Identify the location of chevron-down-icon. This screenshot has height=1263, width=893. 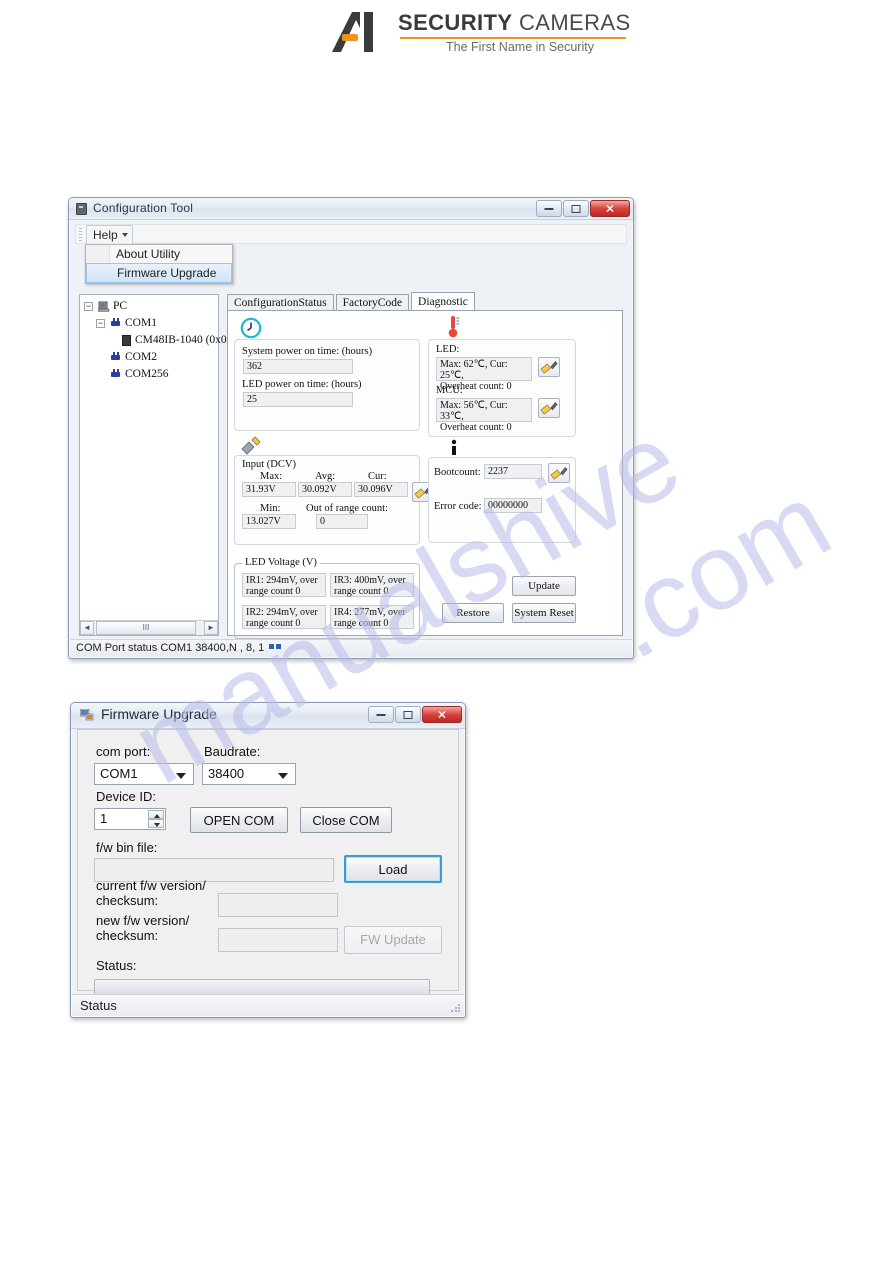
(283, 776).